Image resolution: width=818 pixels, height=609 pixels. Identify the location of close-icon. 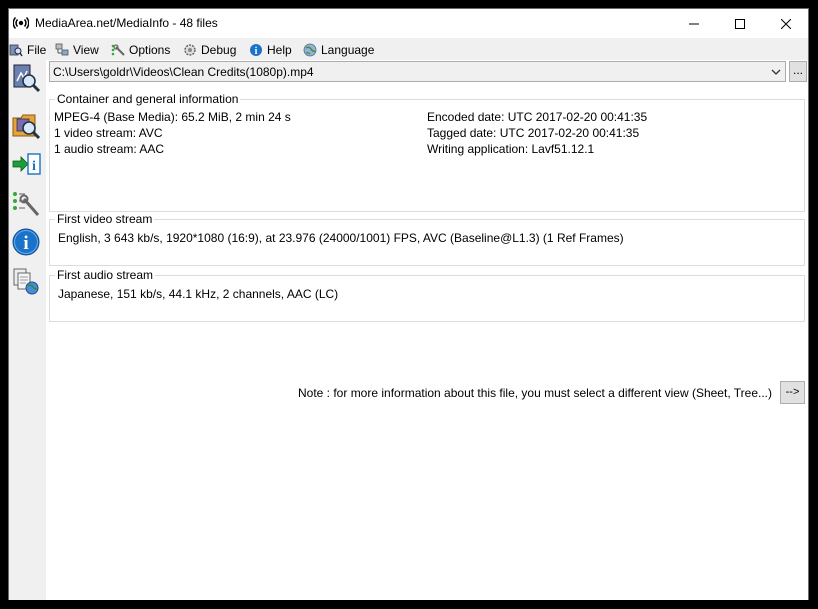
(786, 23).